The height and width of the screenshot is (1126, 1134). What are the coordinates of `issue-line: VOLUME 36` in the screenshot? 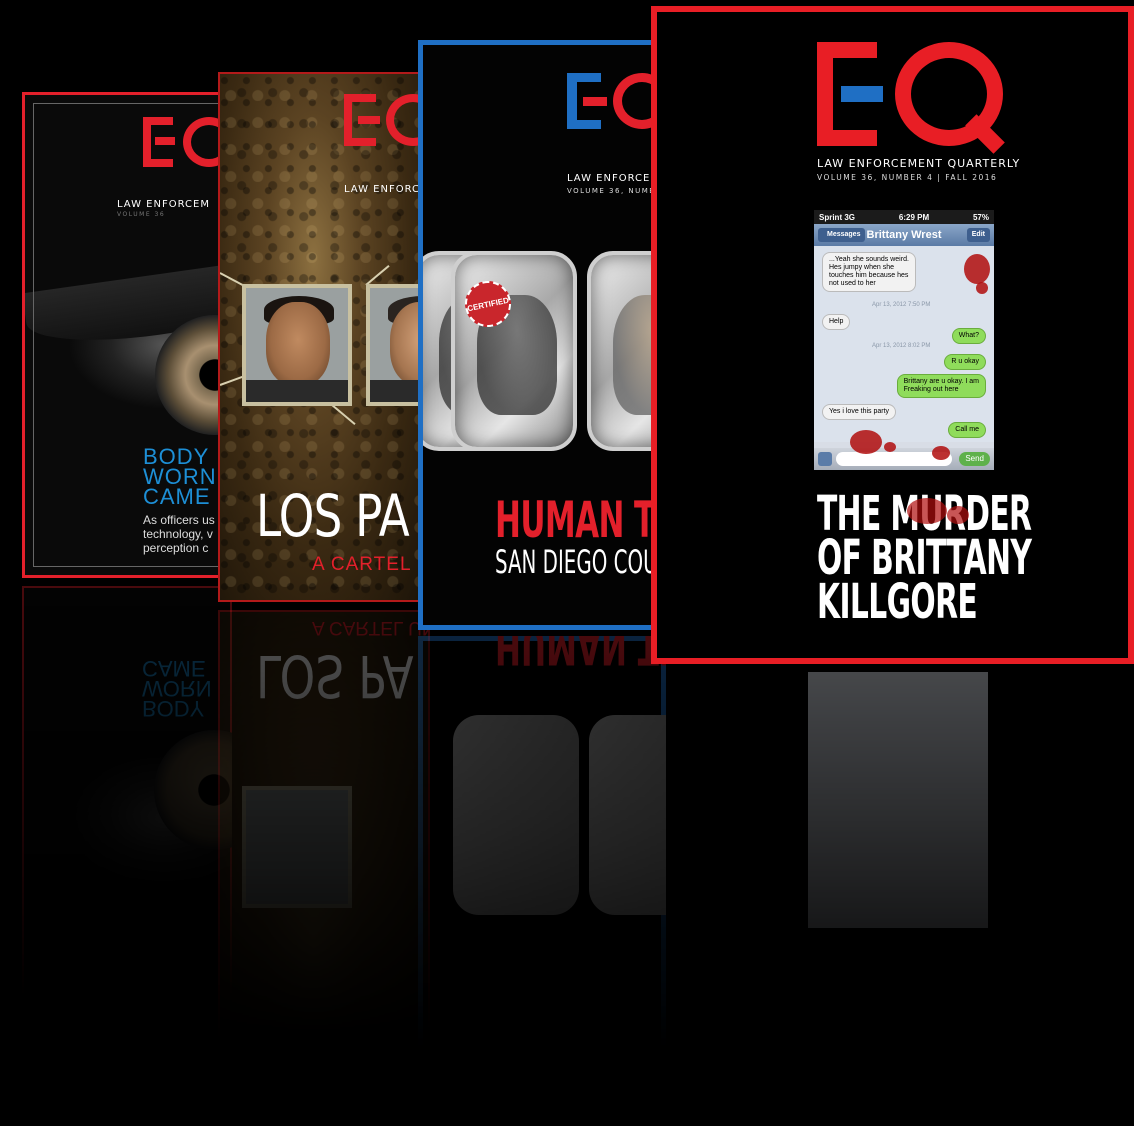 It's located at (141, 214).